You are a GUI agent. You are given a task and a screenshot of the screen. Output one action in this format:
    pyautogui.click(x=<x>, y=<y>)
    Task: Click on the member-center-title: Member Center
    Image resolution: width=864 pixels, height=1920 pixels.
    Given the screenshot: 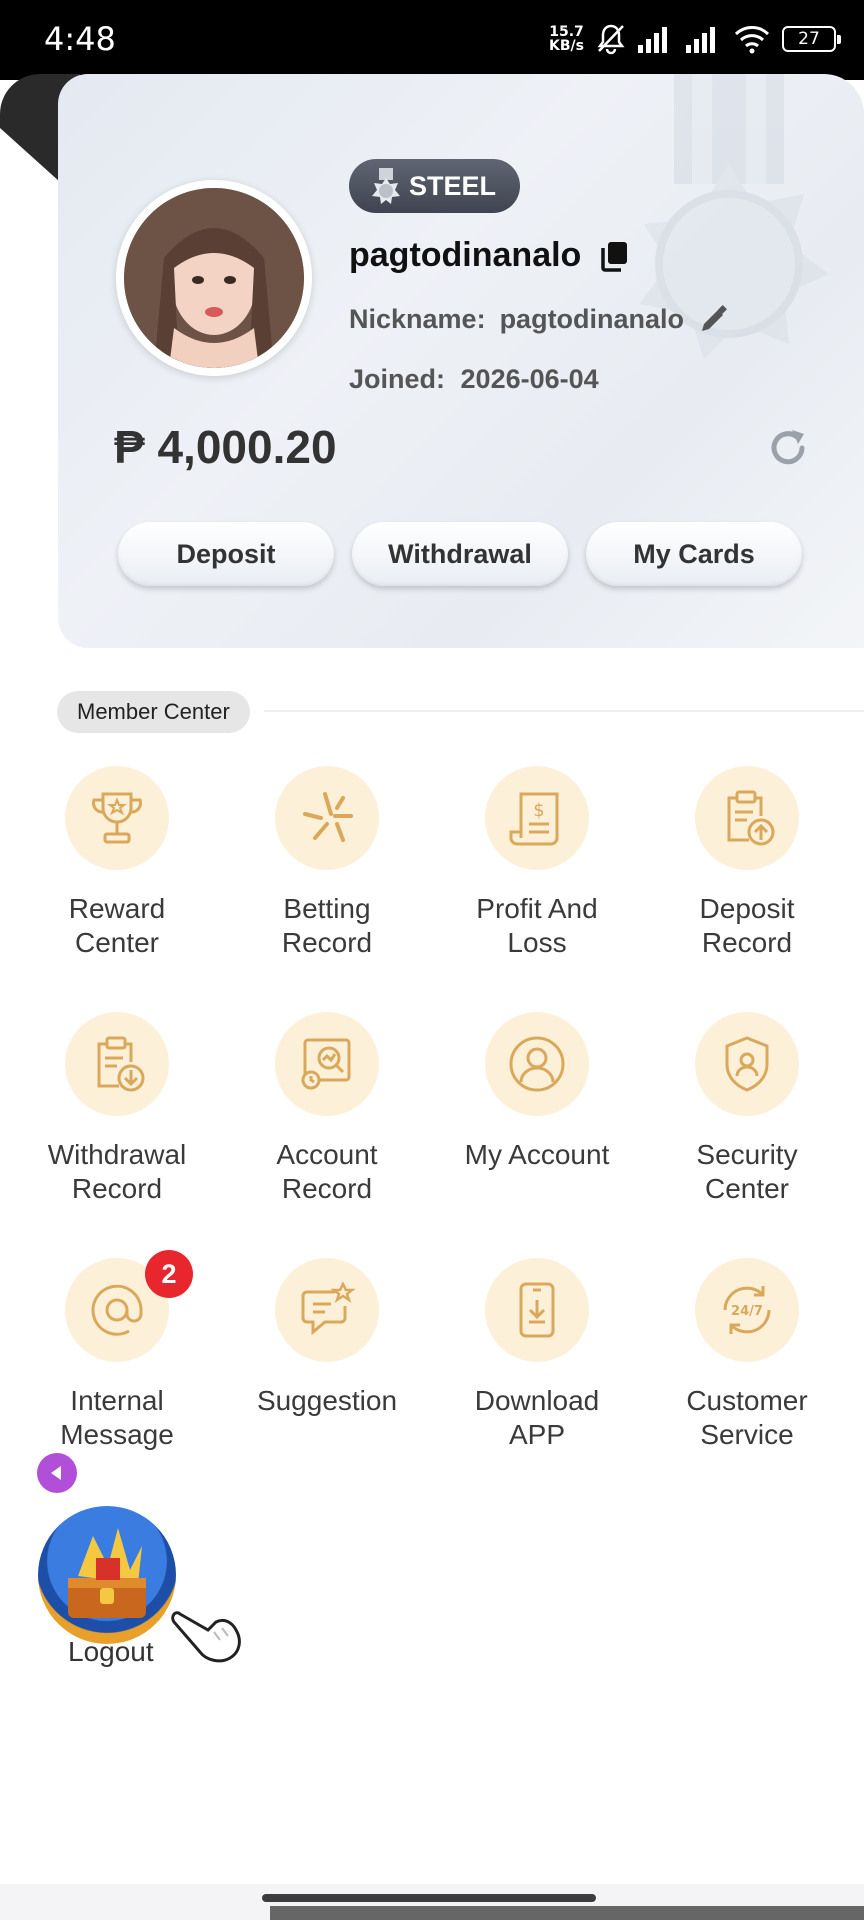 What is the action you would take?
    pyautogui.click(x=153, y=712)
    